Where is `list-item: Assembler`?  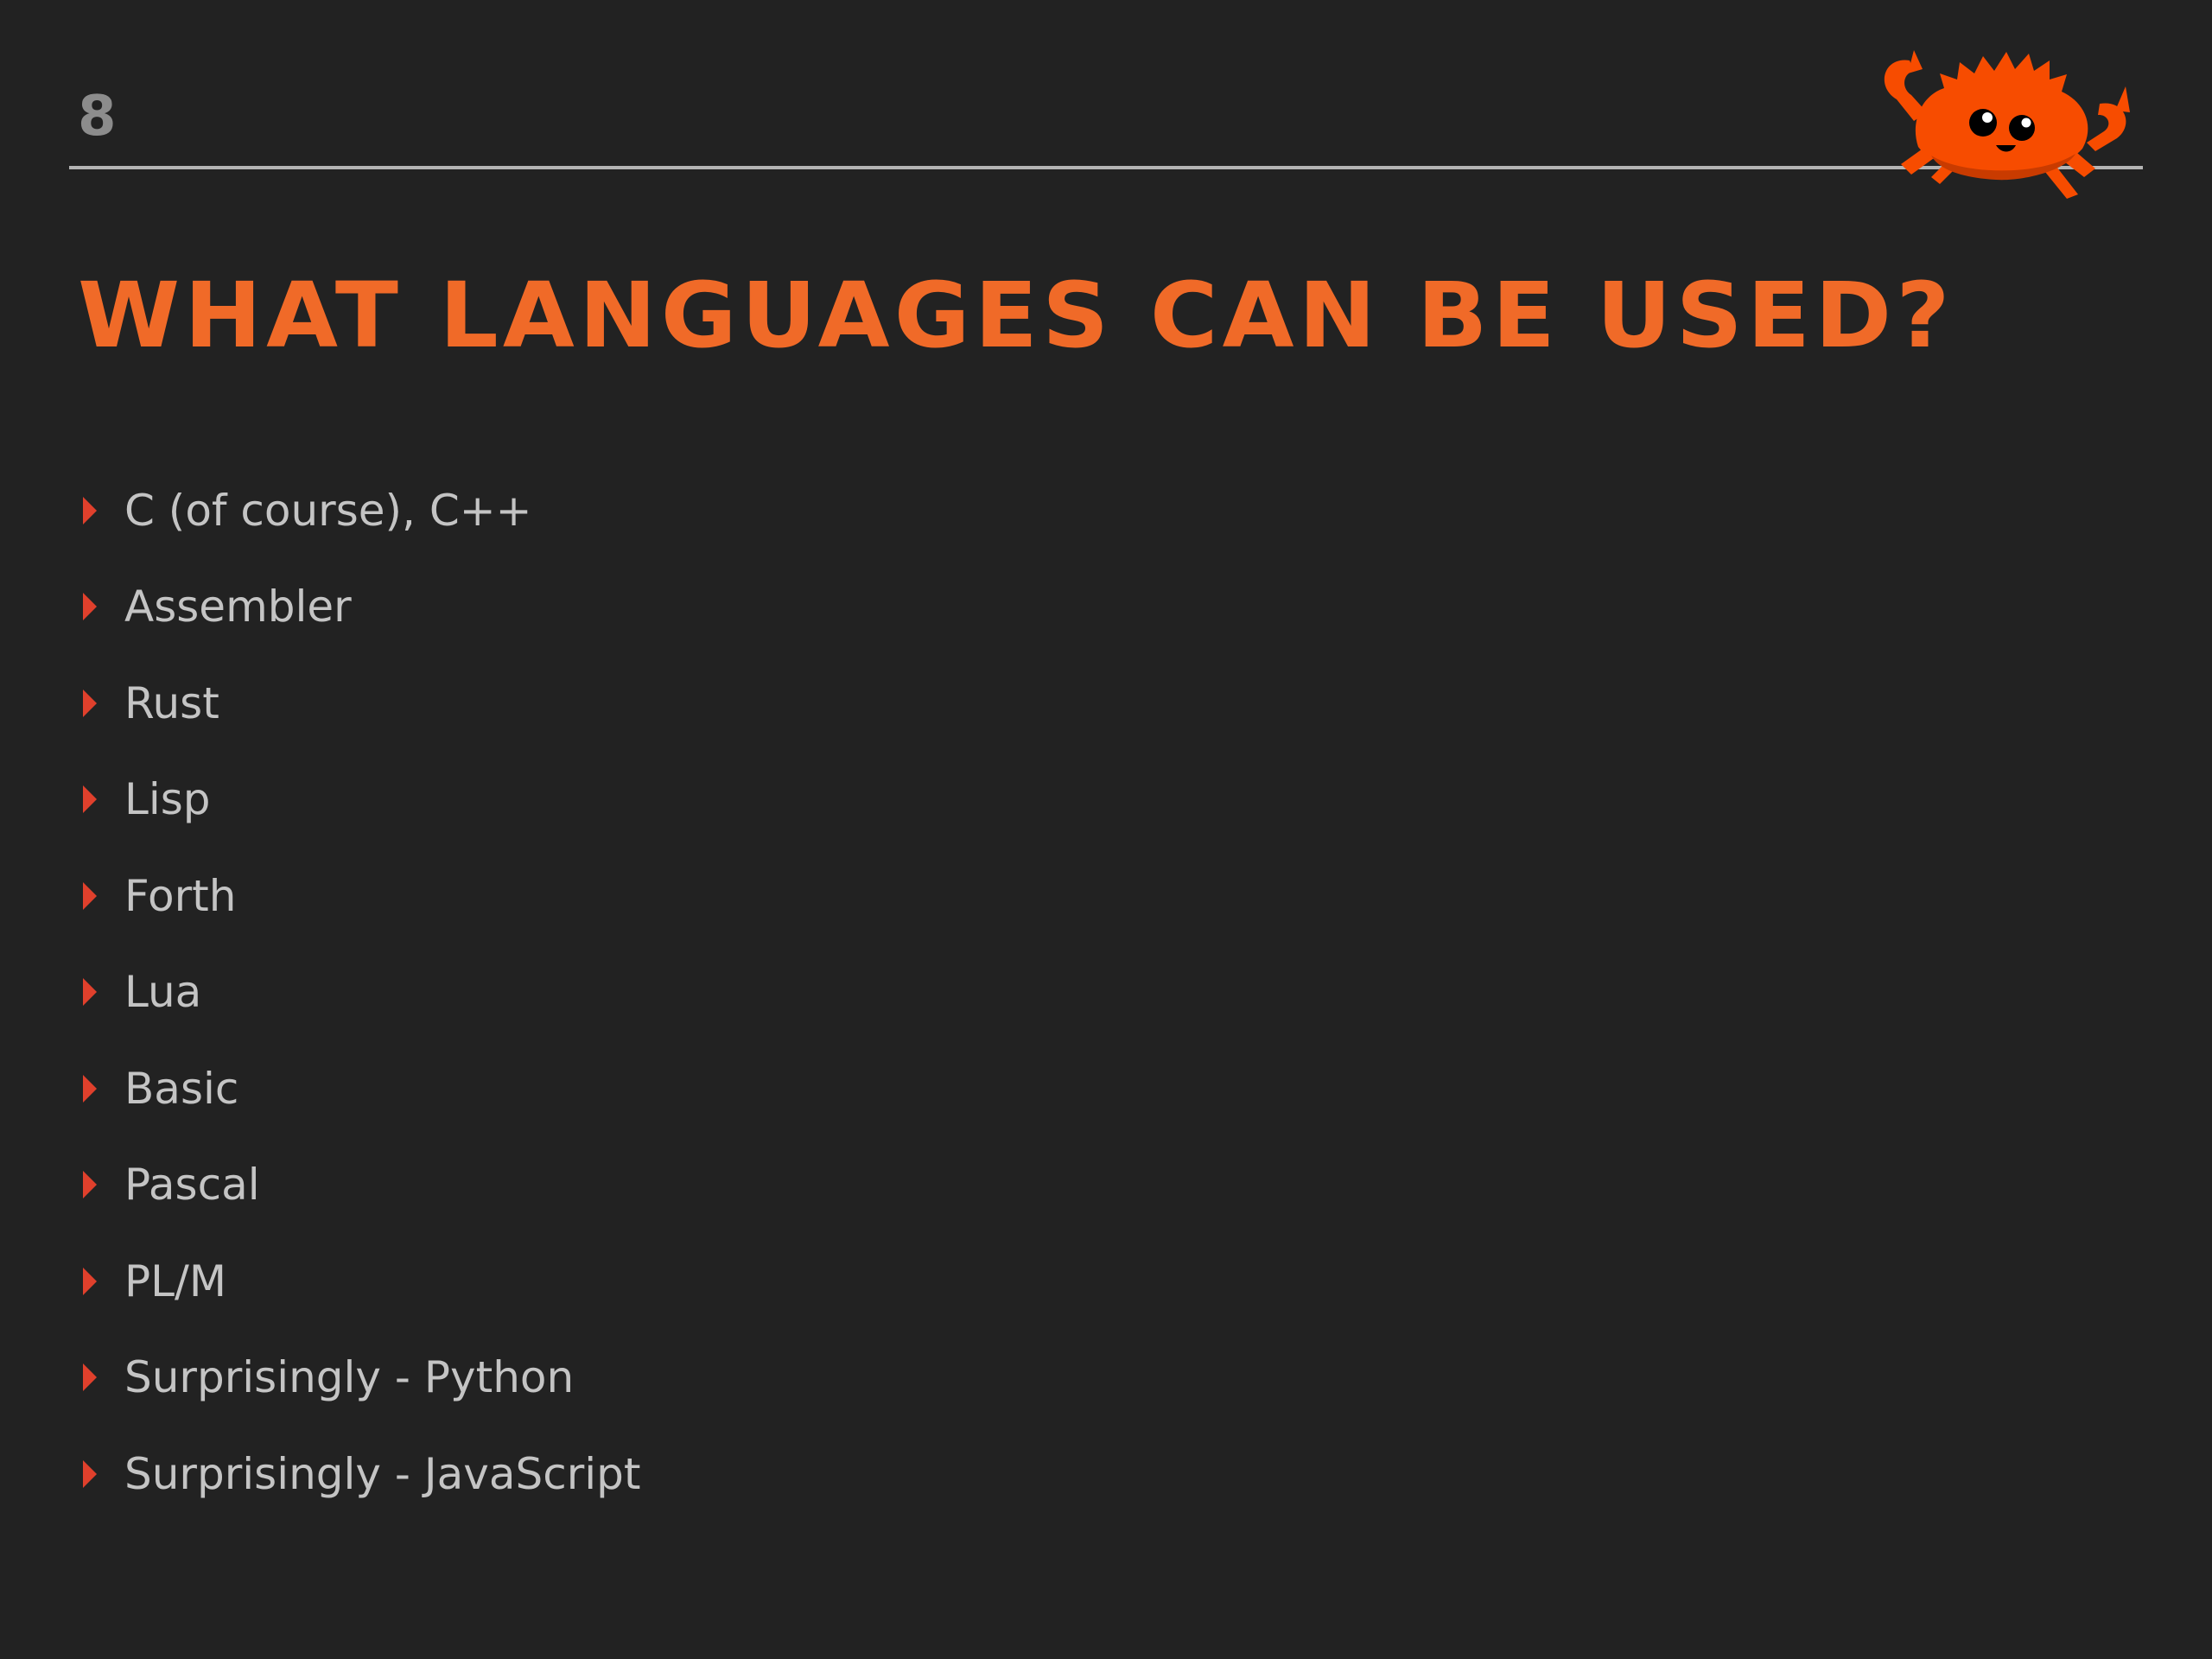
list-item: Assembler is located at coordinates (362, 607).